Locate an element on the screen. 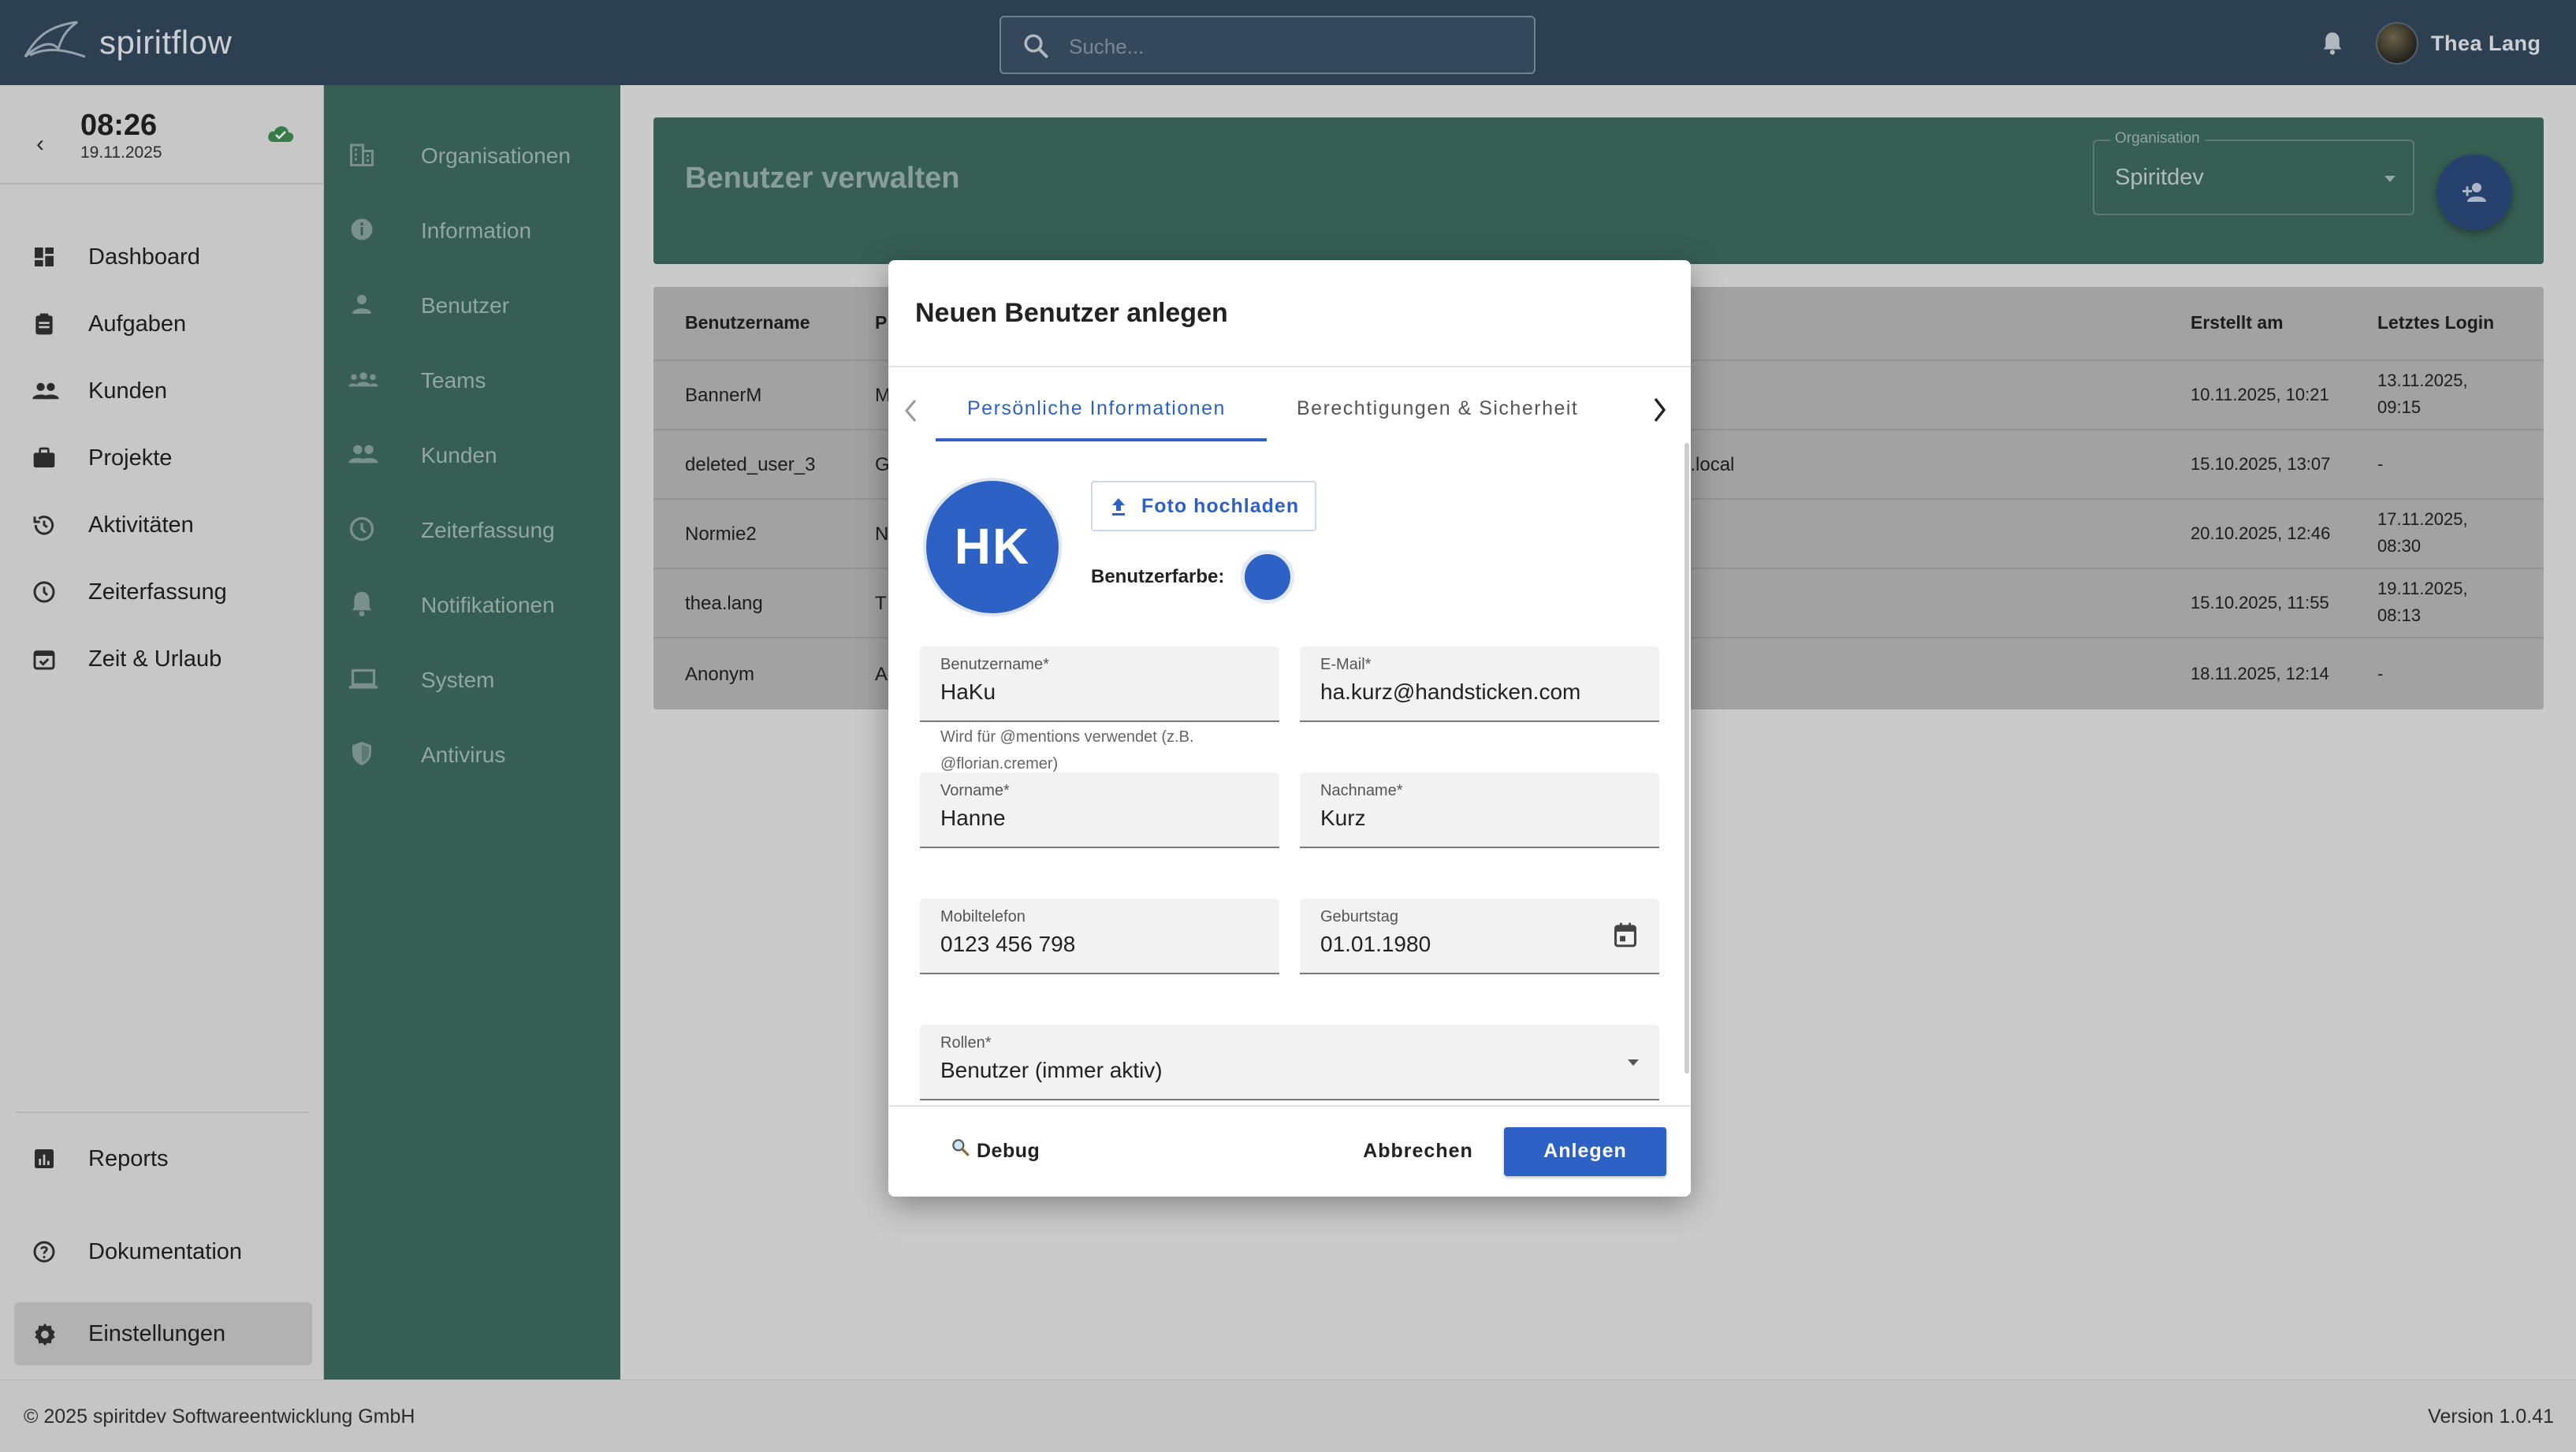 Image resolution: width=2576 pixels, height=1452 pixels. user-name: Thea Lang is located at coordinates (2486, 44).